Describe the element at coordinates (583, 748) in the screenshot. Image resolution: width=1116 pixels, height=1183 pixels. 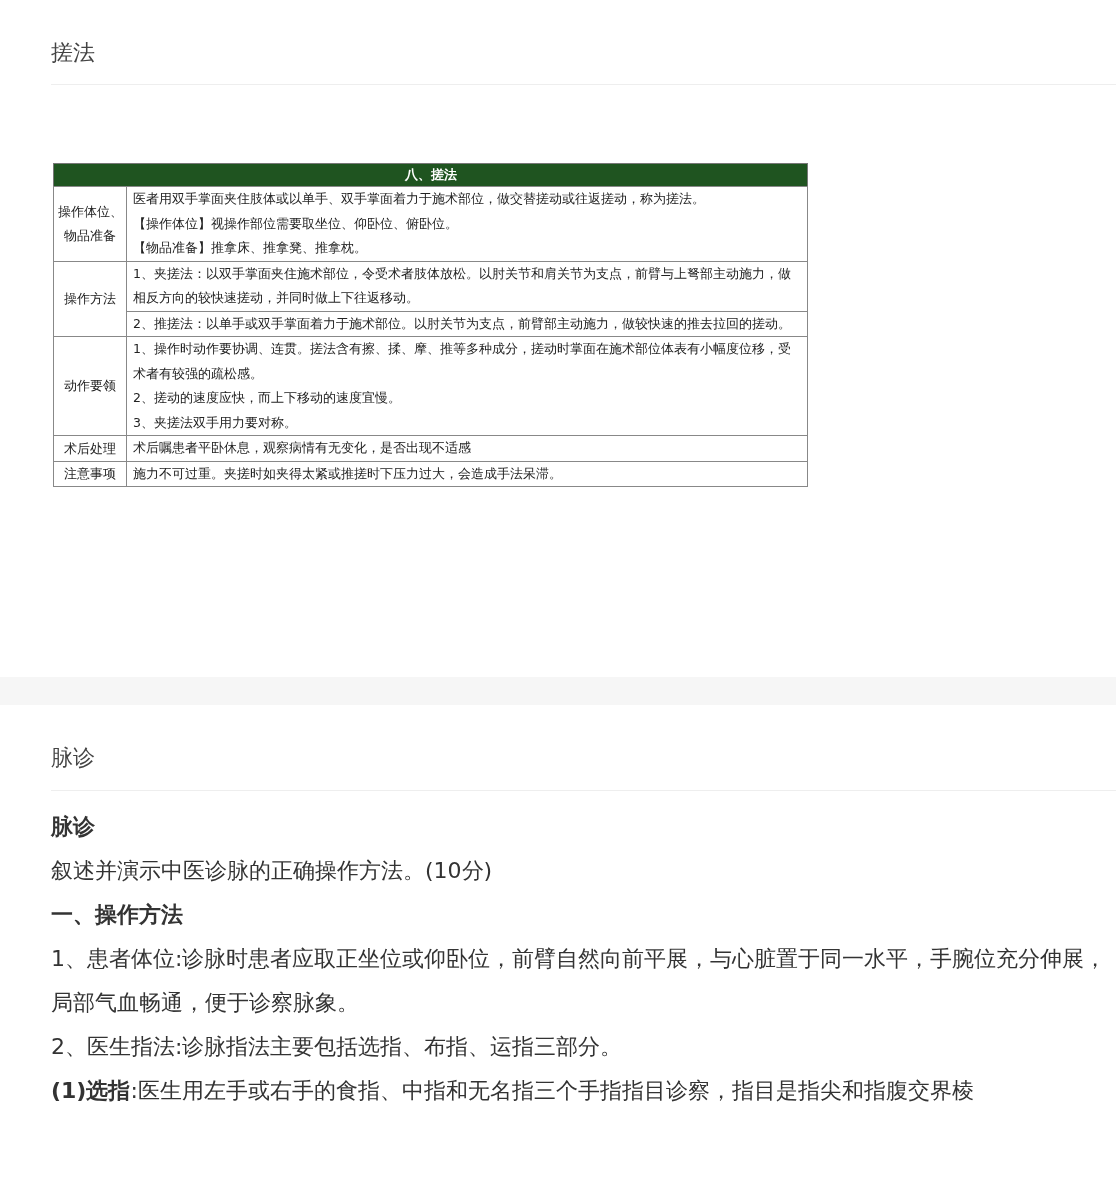
I see `section-title: 脉诊` at that location.